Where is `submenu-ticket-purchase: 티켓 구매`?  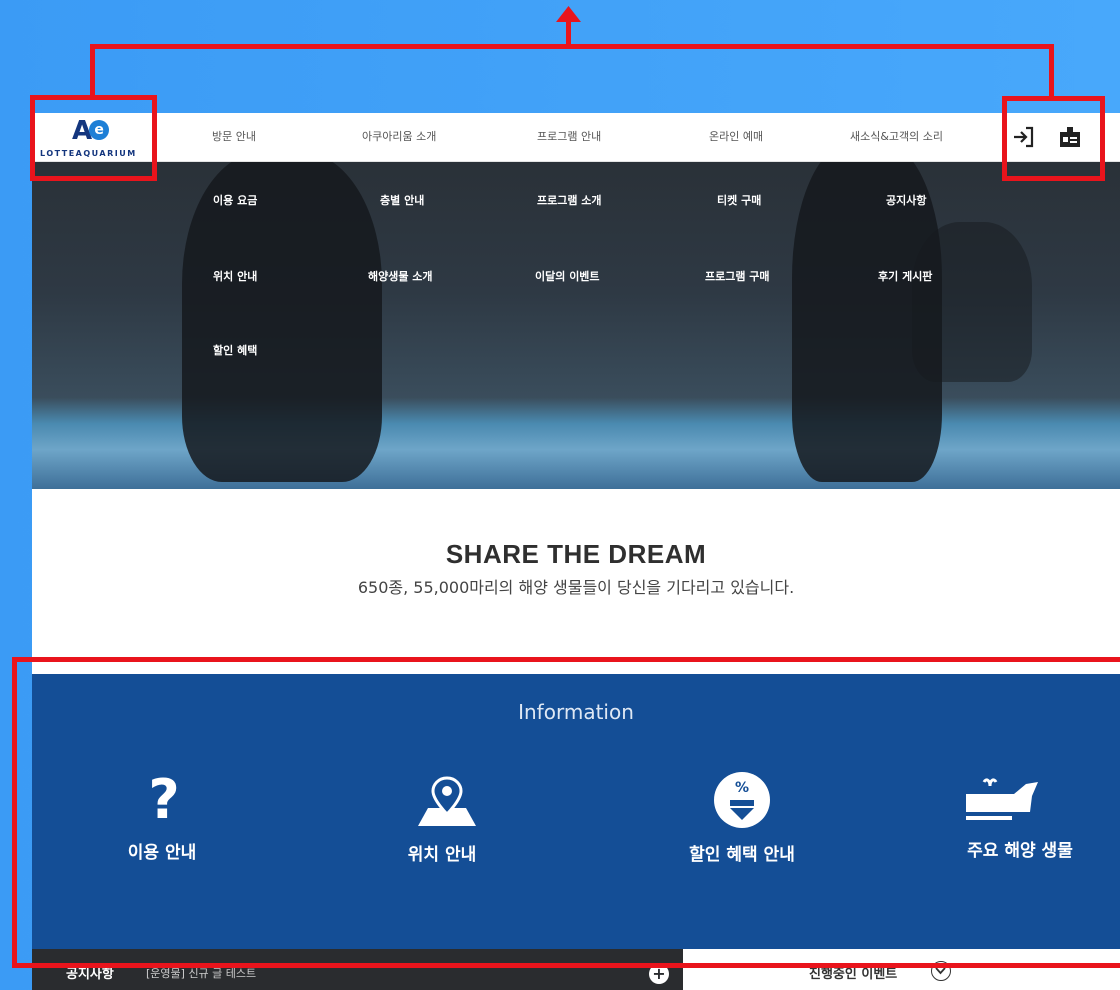
submenu-ticket-purchase: 티켓 구매 is located at coordinates (739, 200).